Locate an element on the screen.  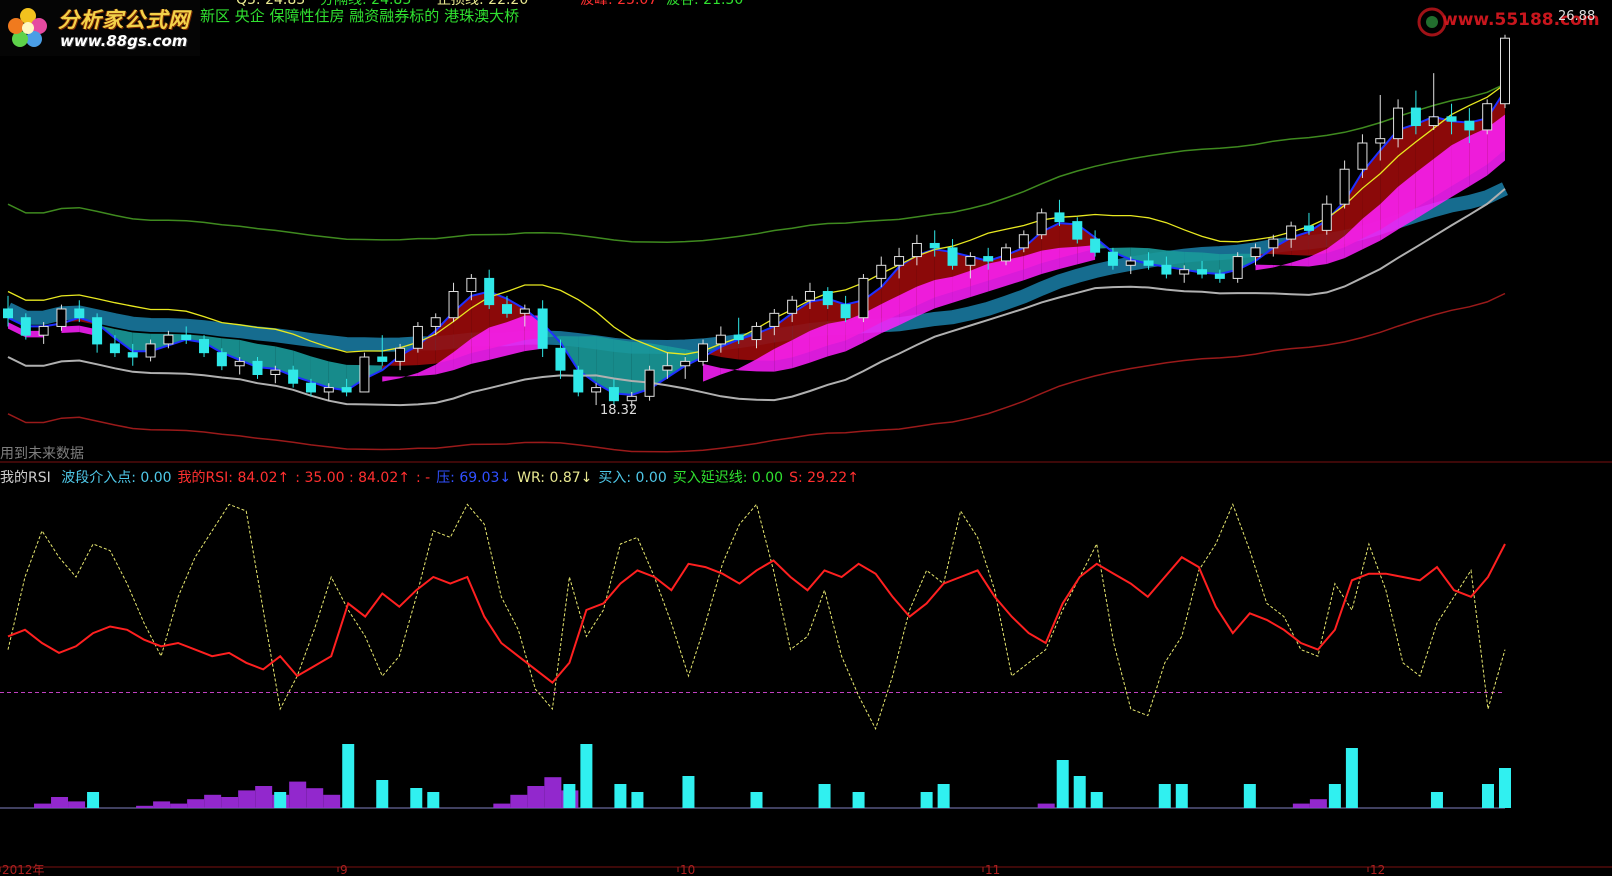
partial-bogu: 波谷: 21.50 is located at coordinates (705, 4).